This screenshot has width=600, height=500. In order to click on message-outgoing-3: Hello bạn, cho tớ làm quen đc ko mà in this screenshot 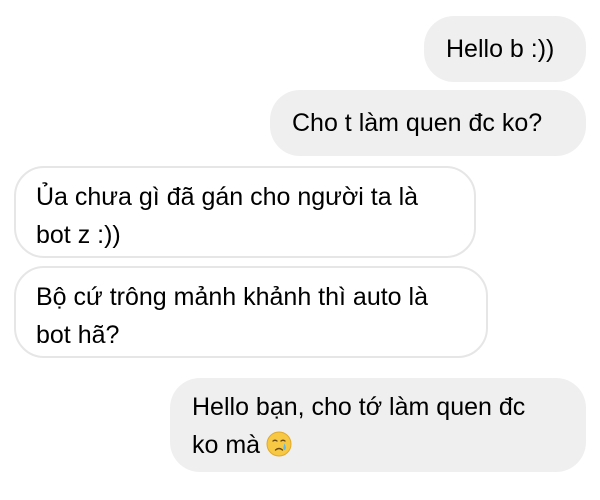, I will do `click(378, 425)`.